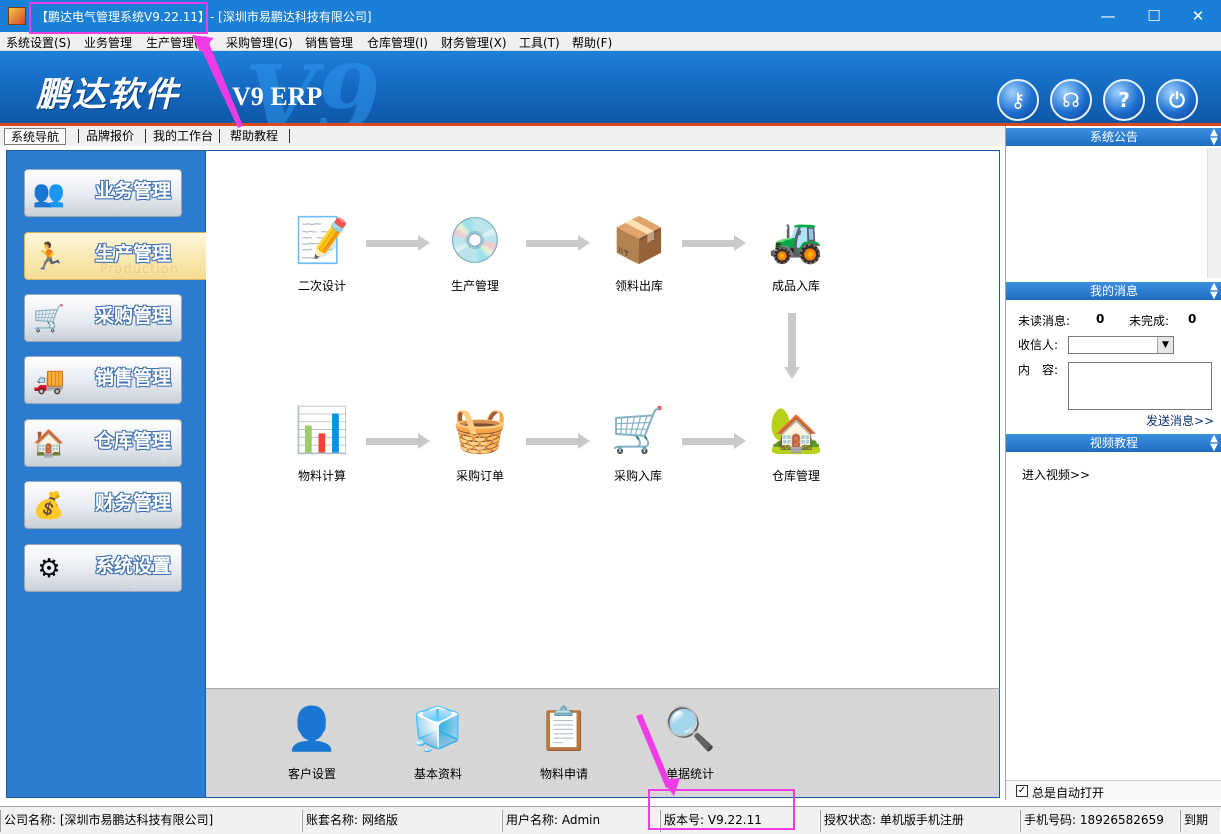 This screenshot has height=834, width=1221. What do you see at coordinates (139, 269) in the screenshot?
I see `nav-sublabel: Production` at bounding box center [139, 269].